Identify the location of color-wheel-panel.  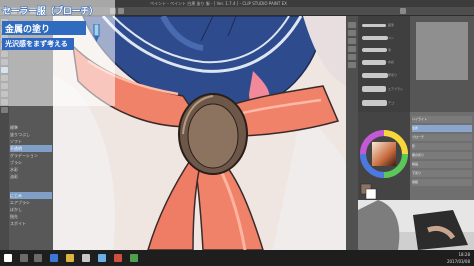
(384, 156).